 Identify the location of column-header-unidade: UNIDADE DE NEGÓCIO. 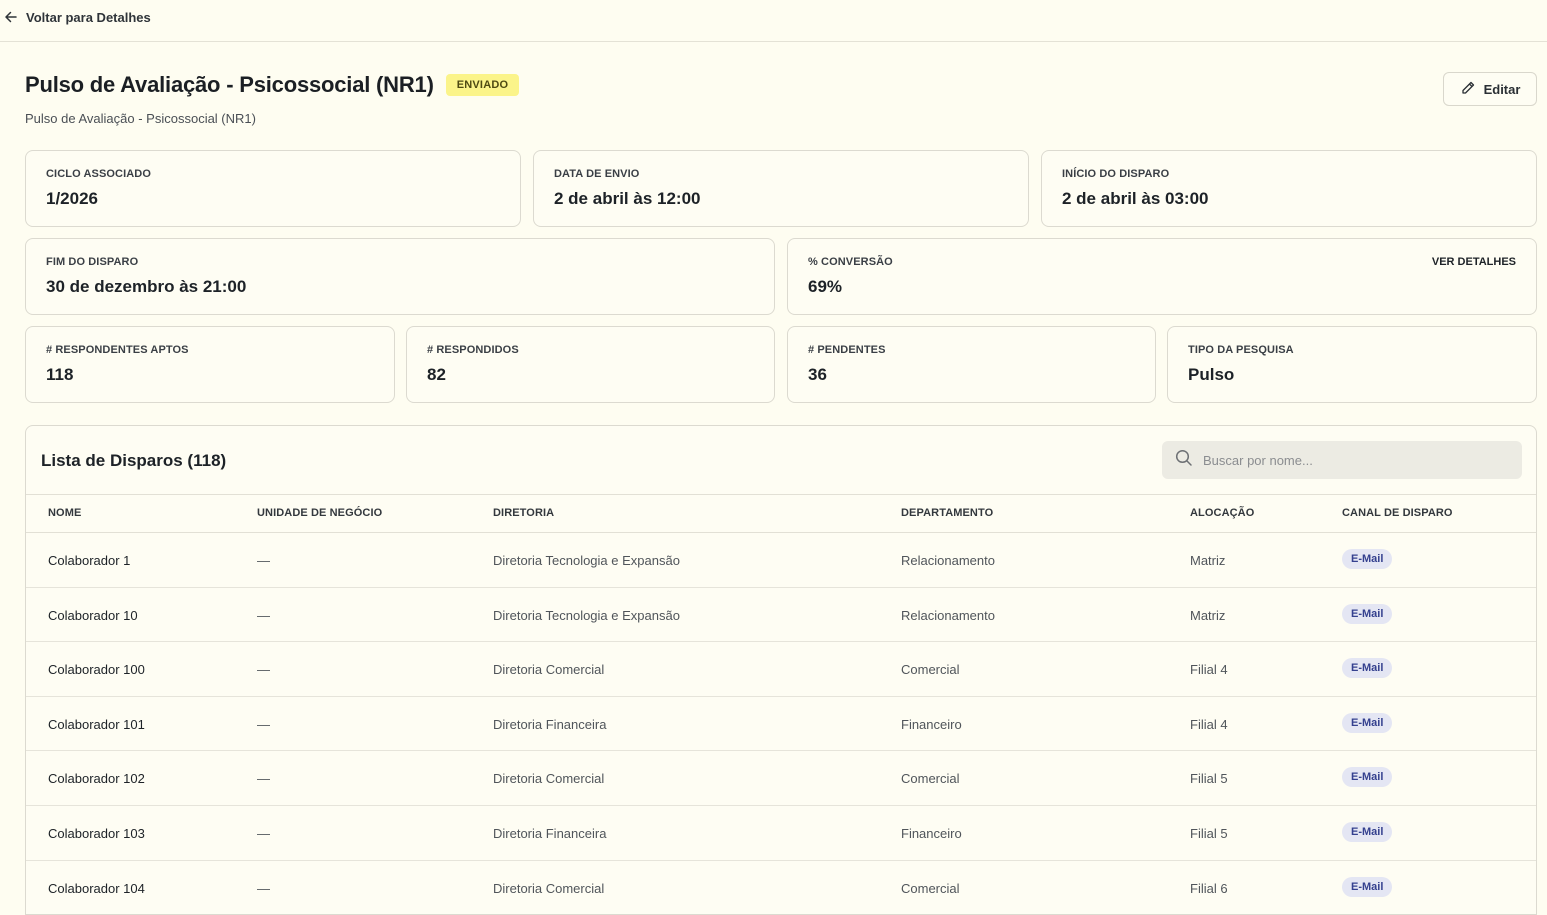
(319, 513).